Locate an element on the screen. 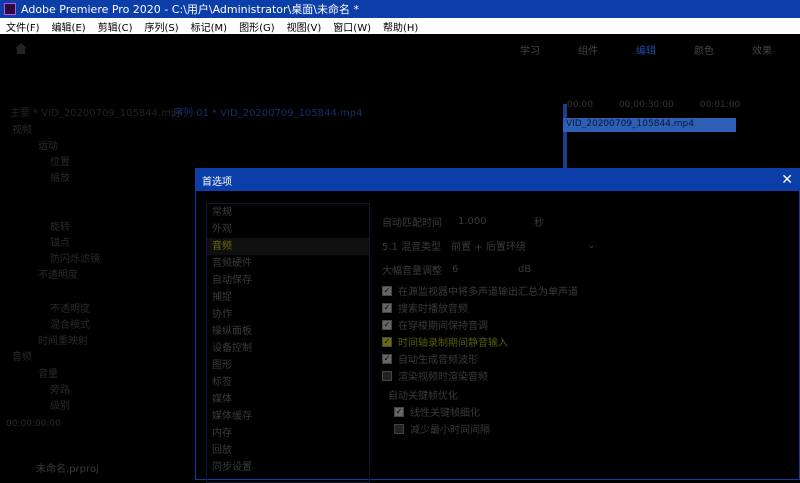 The width and height of the screenshot is (800, 483). category-capture: 捕捉 is located at coordinates (288, 297).